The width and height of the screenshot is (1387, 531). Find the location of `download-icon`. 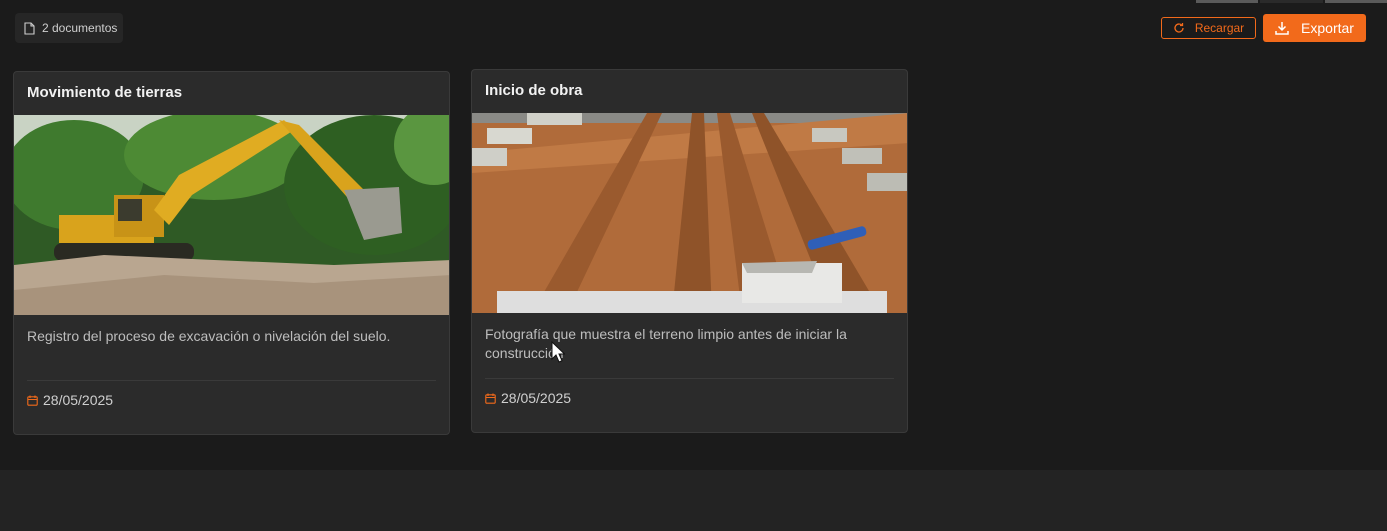

download-icon is located at coordinates (1282, 28).